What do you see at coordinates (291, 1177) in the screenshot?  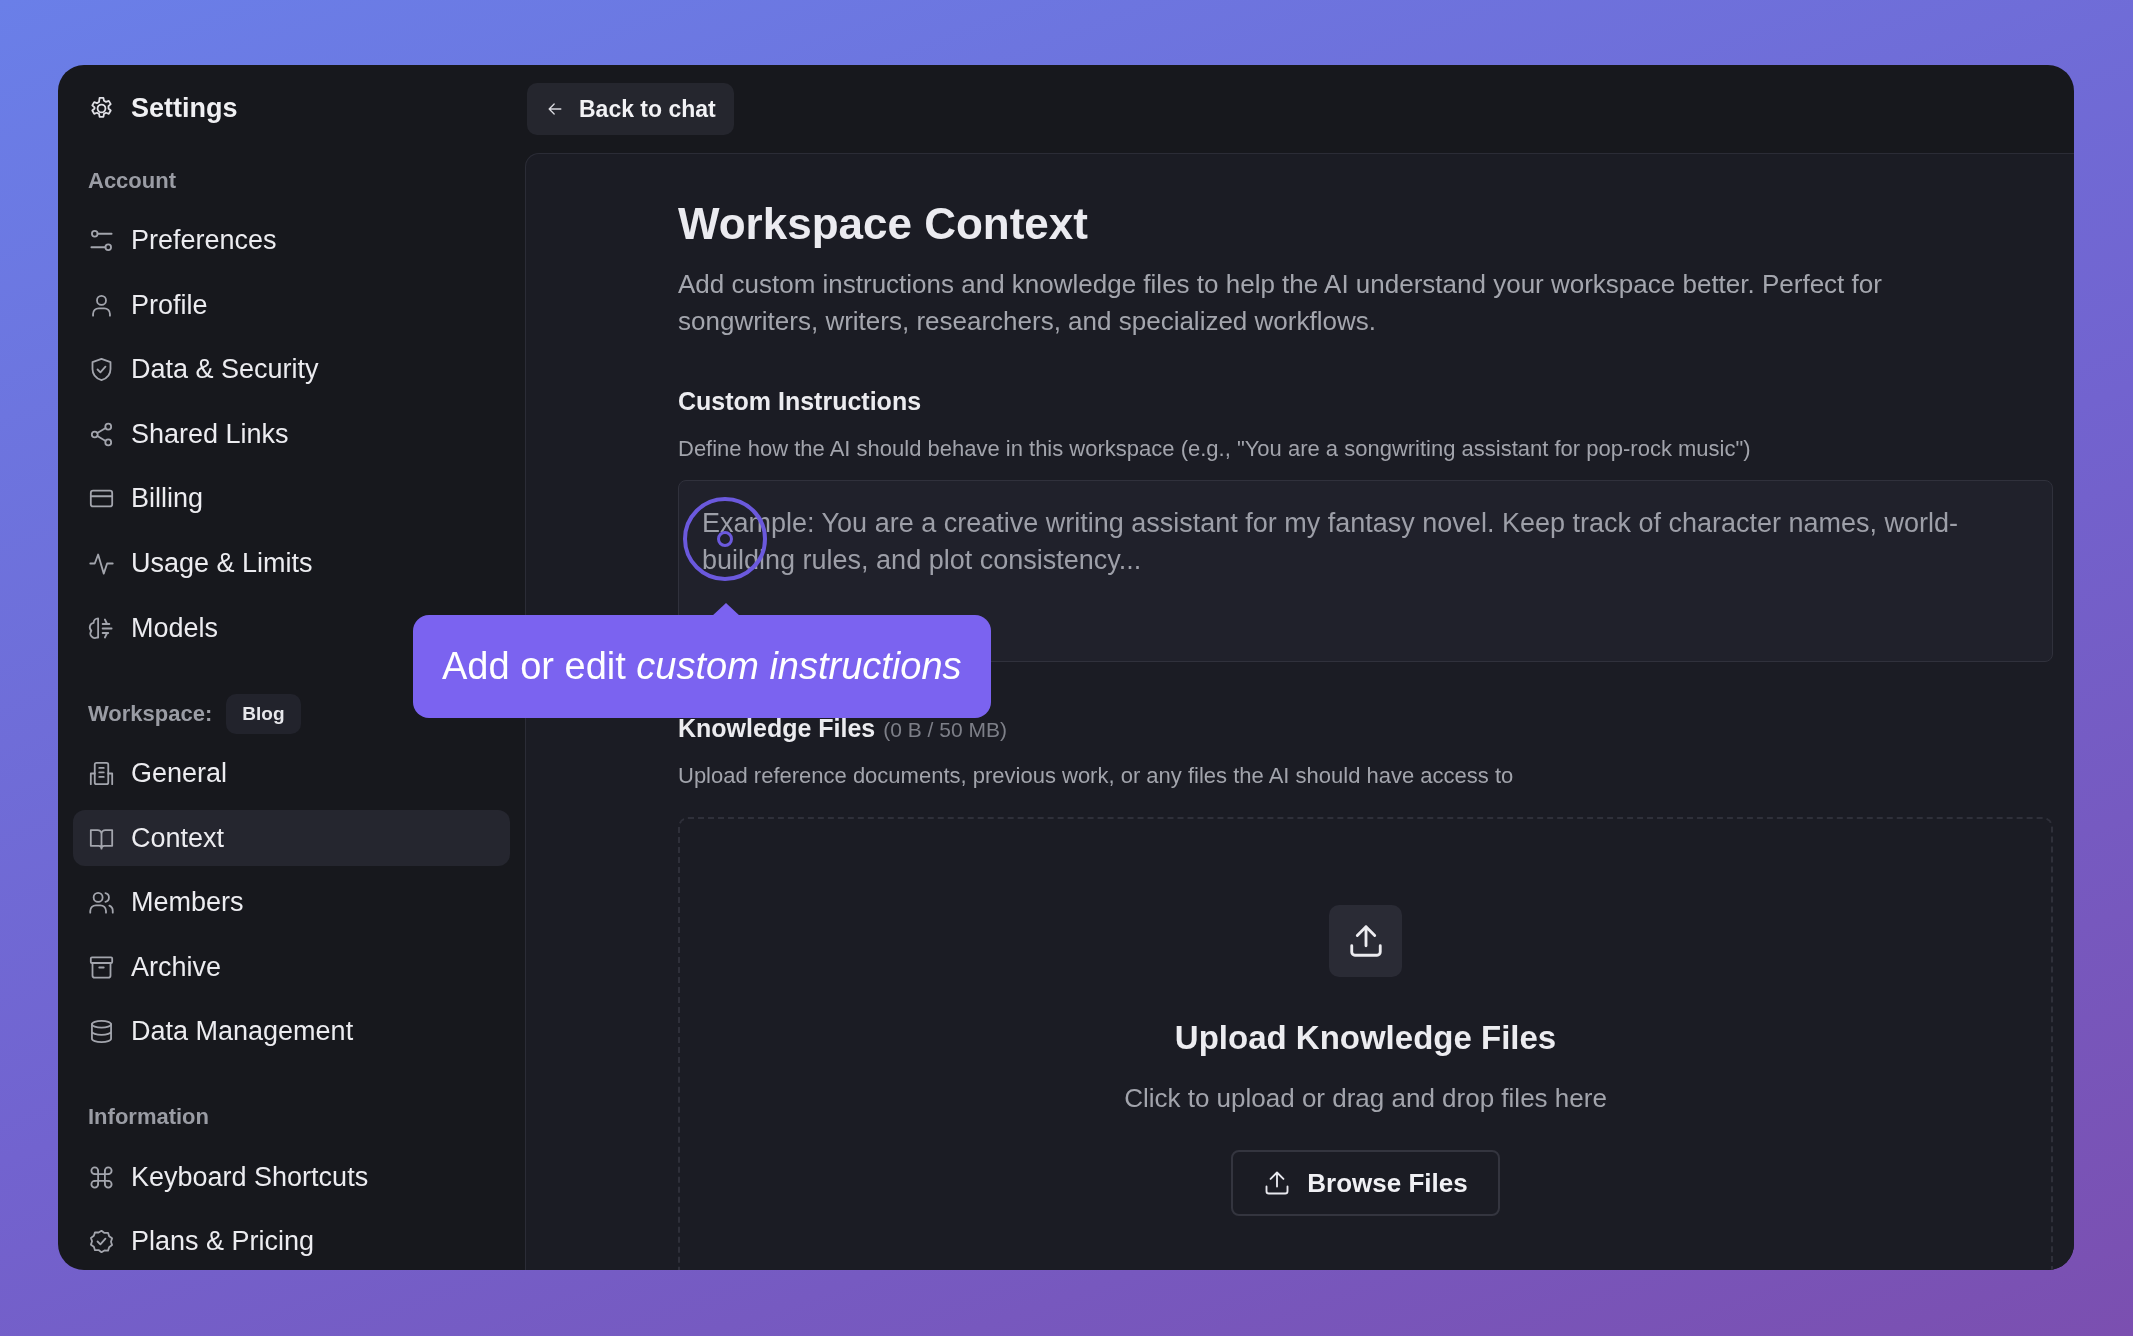 I see `sidebar-item: Keyboard Shortcuts` at bounding box center [291, 1177].